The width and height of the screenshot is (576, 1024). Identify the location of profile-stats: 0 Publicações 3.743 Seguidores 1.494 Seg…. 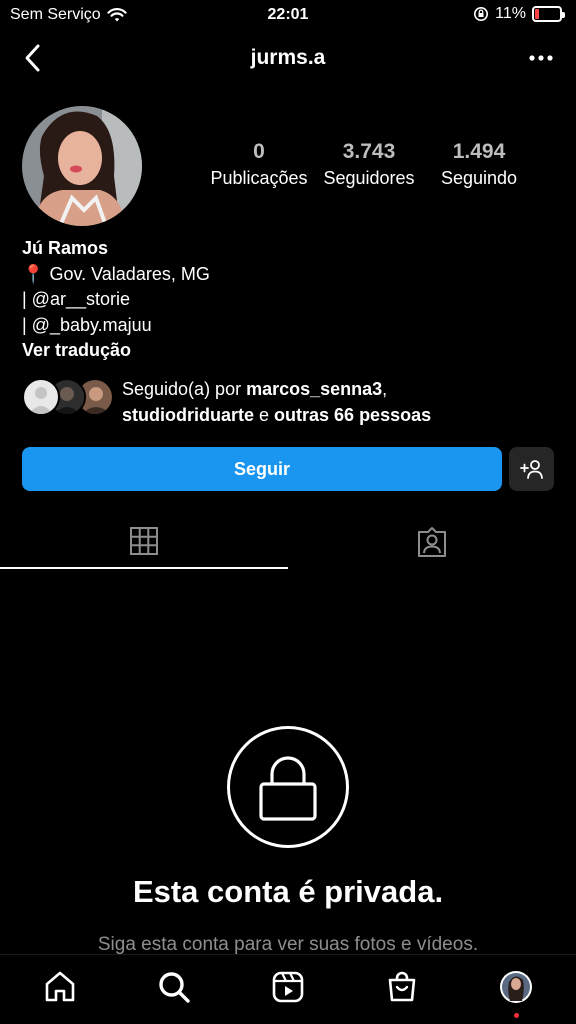
(369, 164).